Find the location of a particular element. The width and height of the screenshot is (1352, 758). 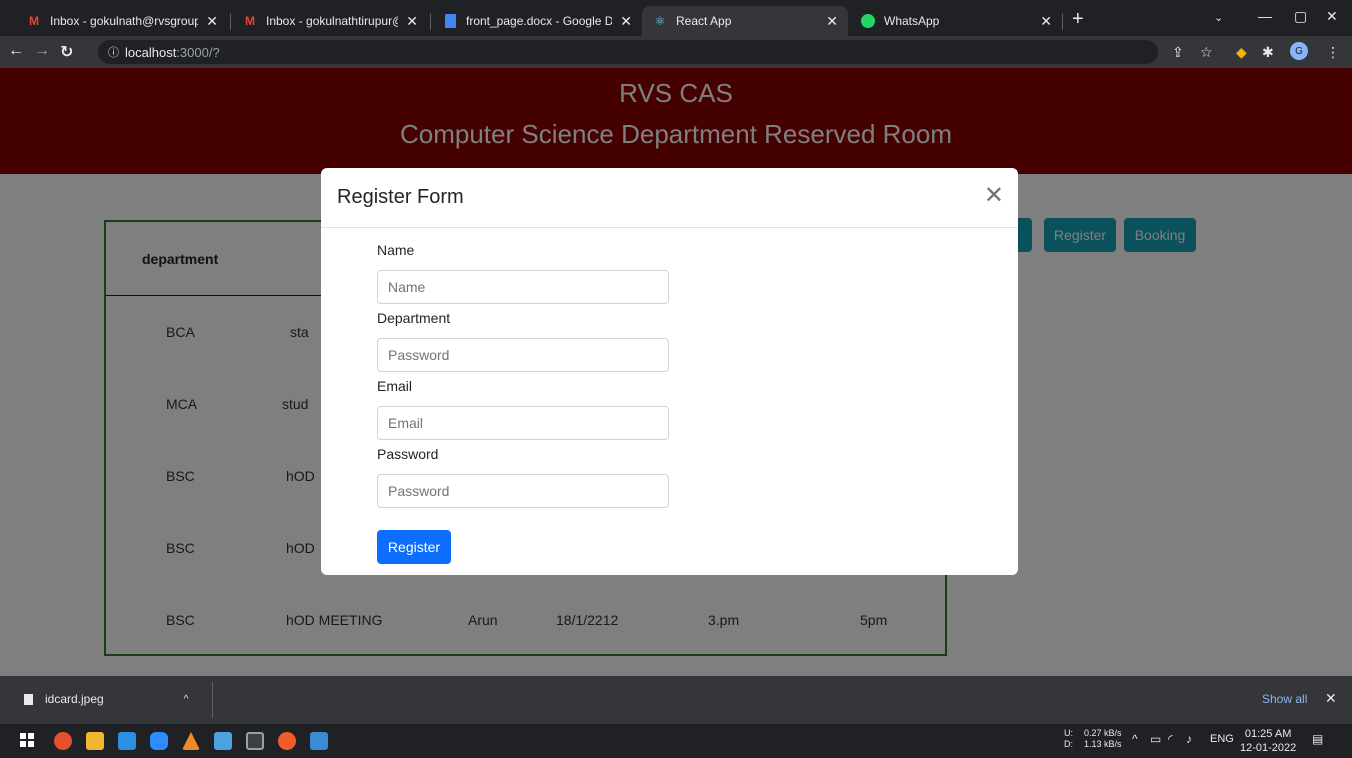

modal-header: Register Form ✕ is located at coordinates (669, 198).